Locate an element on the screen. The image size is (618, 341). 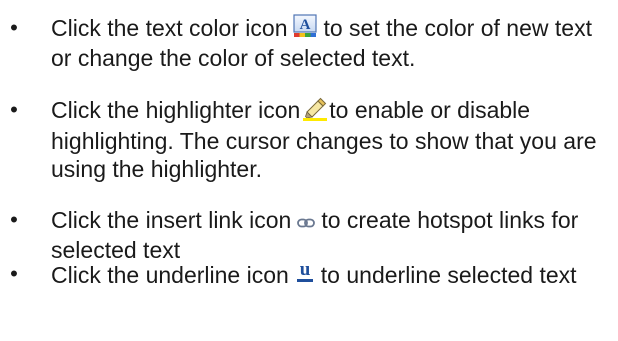
list-item-text-after: to underline selected text is located at coordinates (448, 275).